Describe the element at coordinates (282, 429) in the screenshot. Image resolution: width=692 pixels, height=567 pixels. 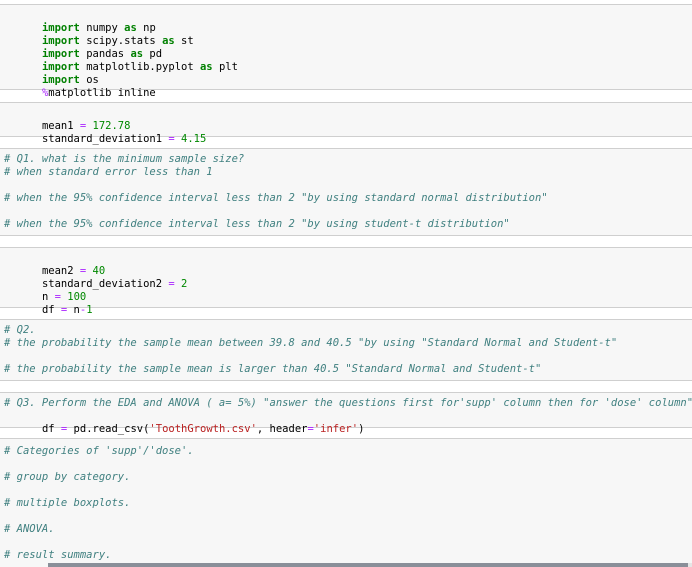
I see `argument-name: , header` at that location.